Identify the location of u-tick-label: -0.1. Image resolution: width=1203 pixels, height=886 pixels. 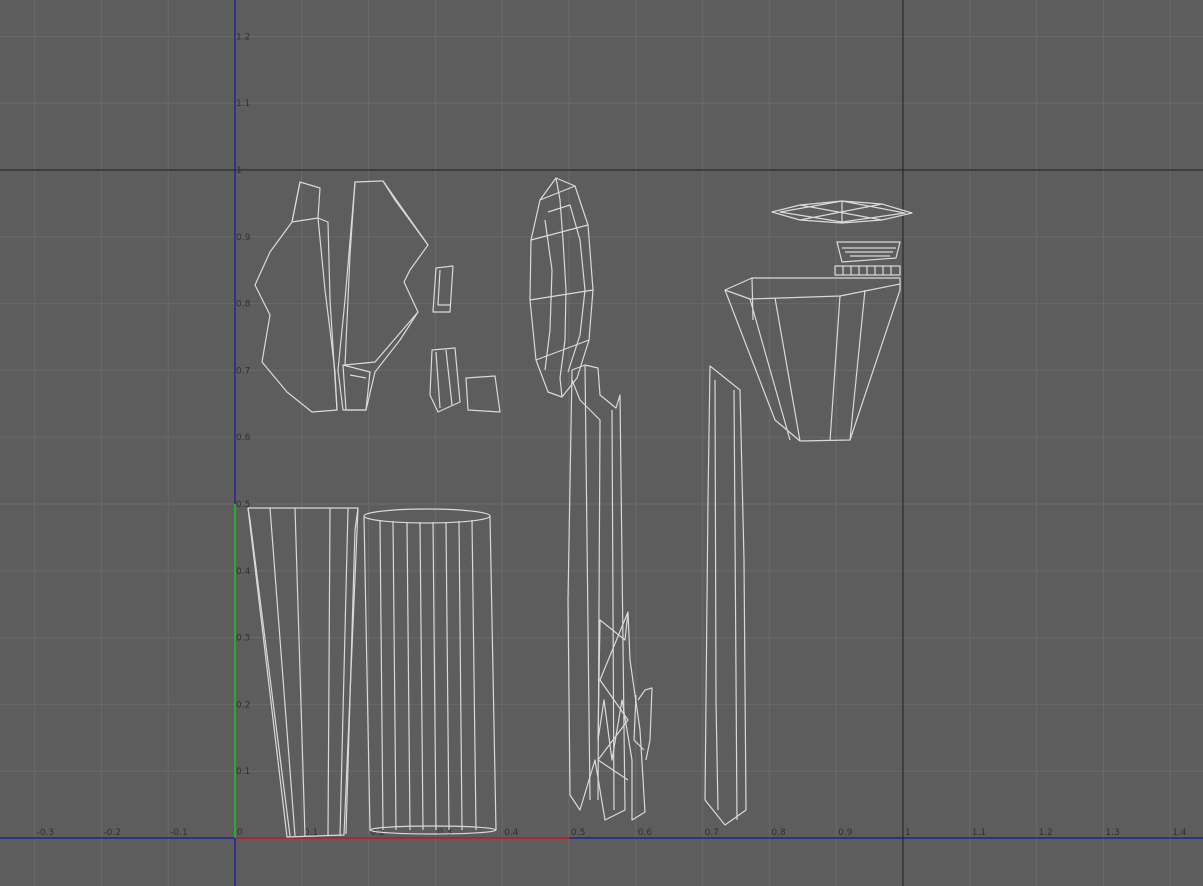
(179, 833).